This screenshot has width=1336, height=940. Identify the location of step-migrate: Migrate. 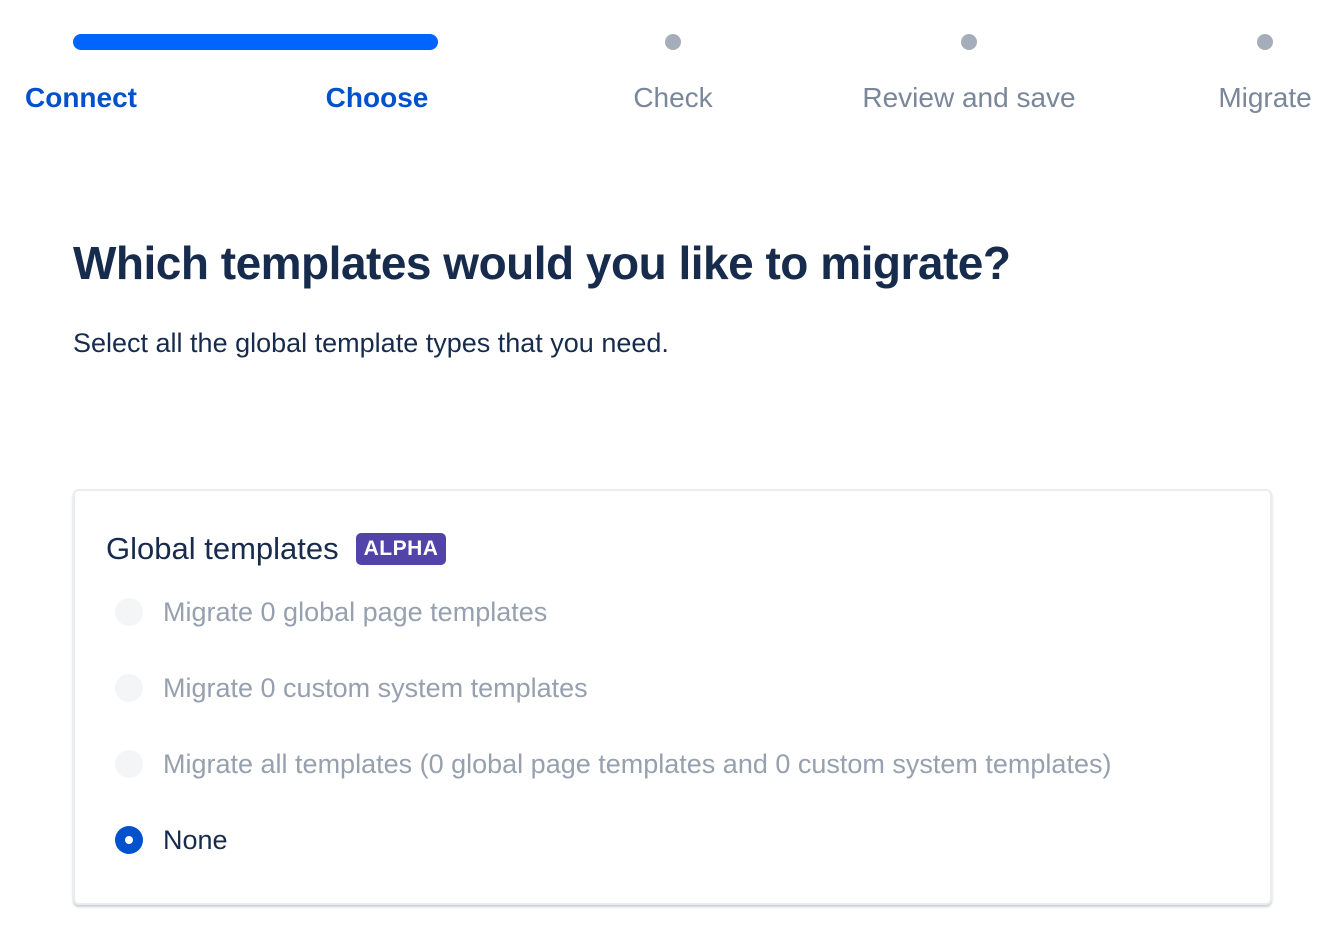
(1265, 97).